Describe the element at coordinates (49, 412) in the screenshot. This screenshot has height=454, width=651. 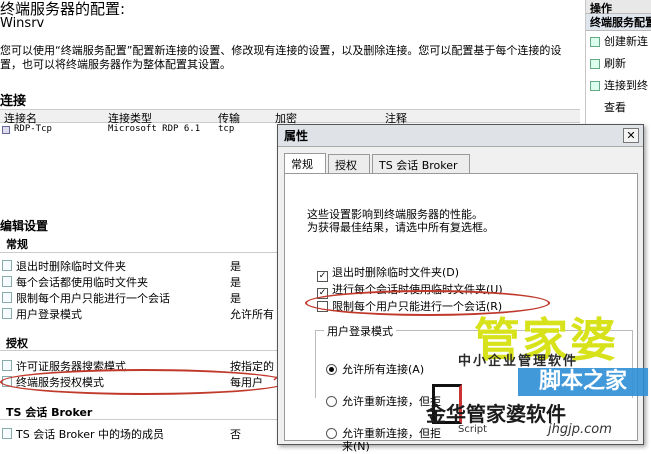
I see `group-broker: TS 会话 Broker` at that location.